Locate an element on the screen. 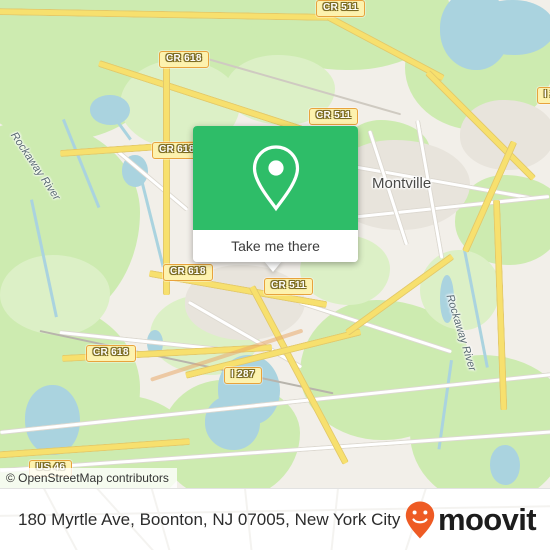 The height and width of the screenshot is (550, 550). moovit-smiley-pin-icon is located at coordinates (420, 519).